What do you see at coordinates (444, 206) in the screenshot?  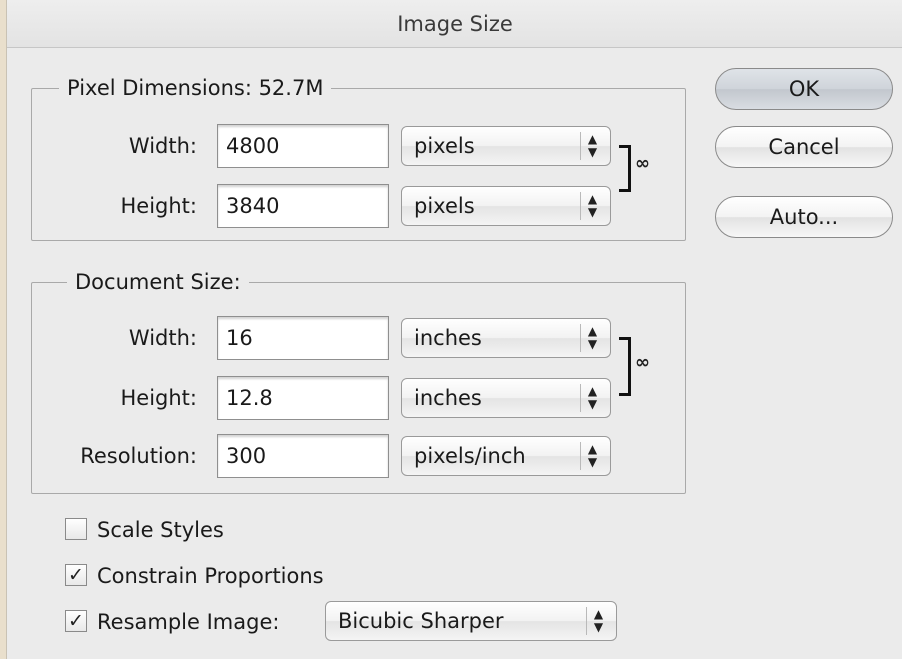 I see `pixel-height-unit-value: pixels` at bounding box center [444, 206].